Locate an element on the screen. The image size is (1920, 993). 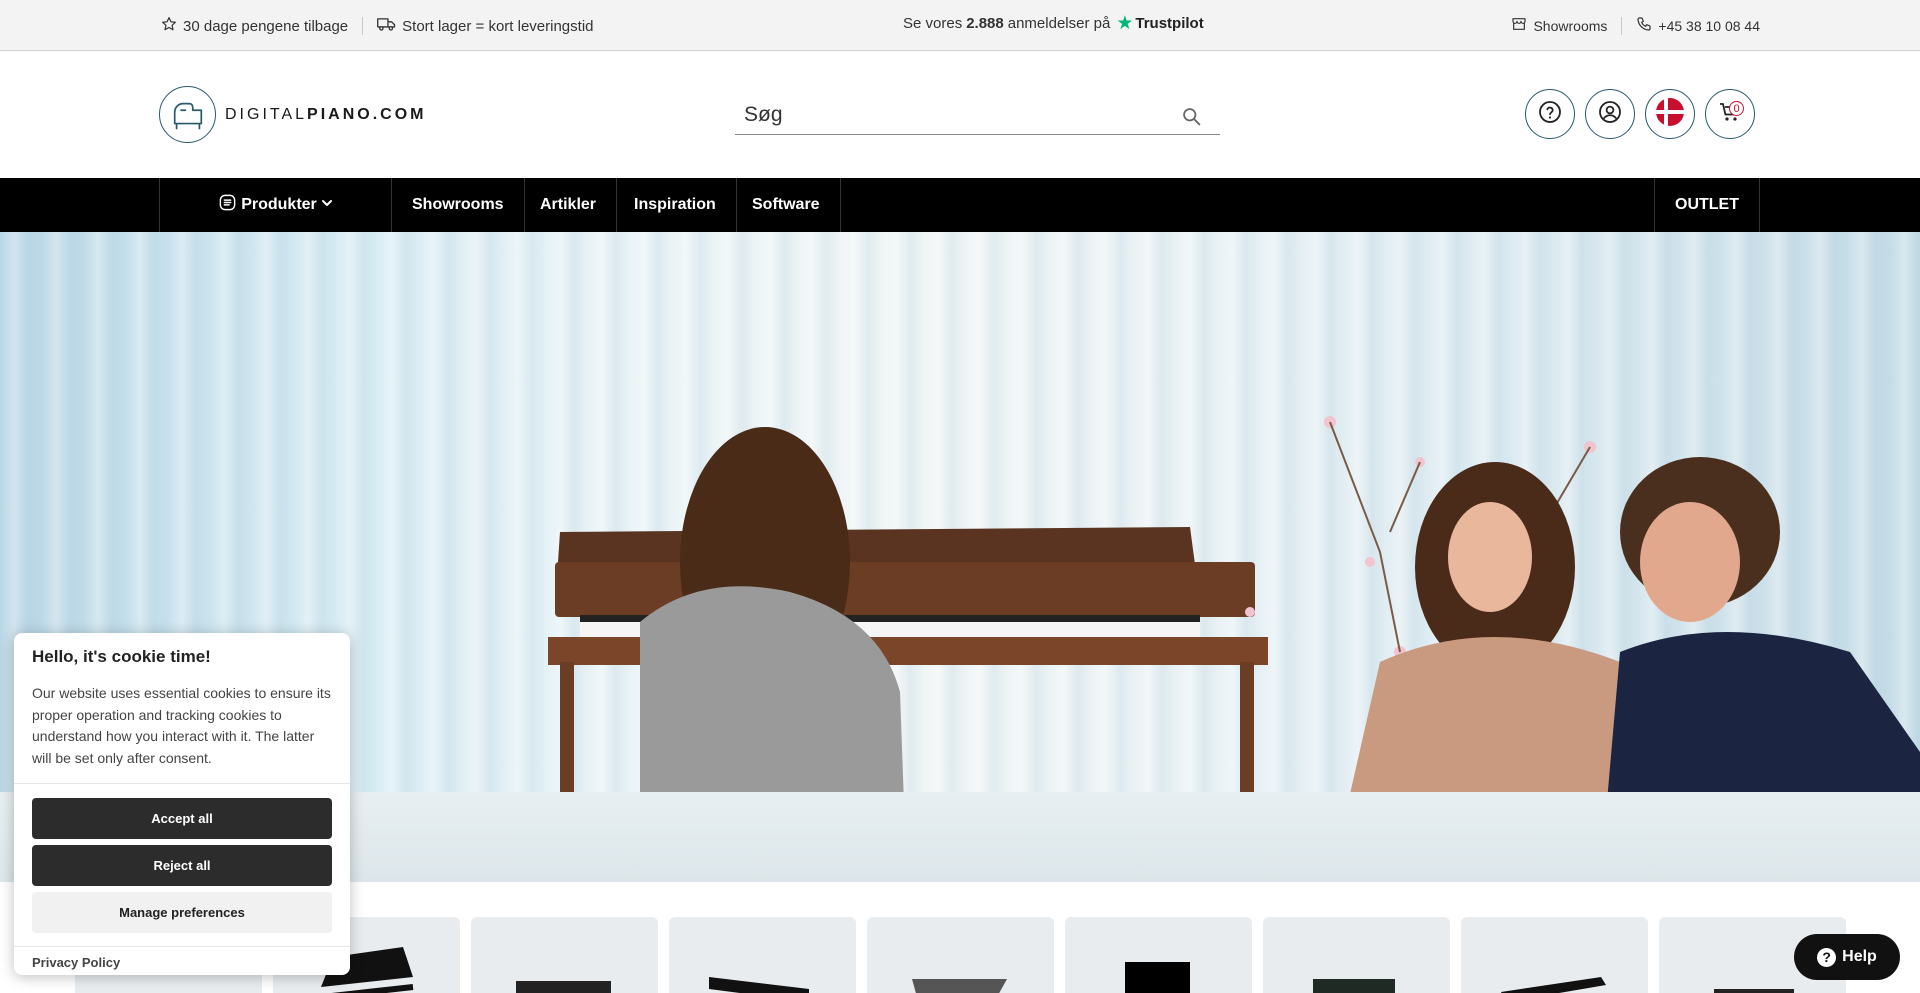
privacy-policy-link: Privacy Policy is located at coordinates (76, 962).